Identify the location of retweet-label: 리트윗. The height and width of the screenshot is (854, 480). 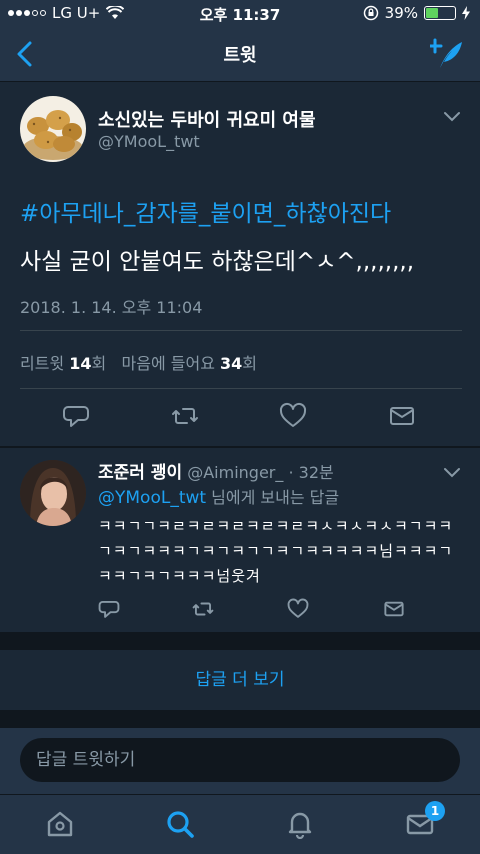
(42, 363).